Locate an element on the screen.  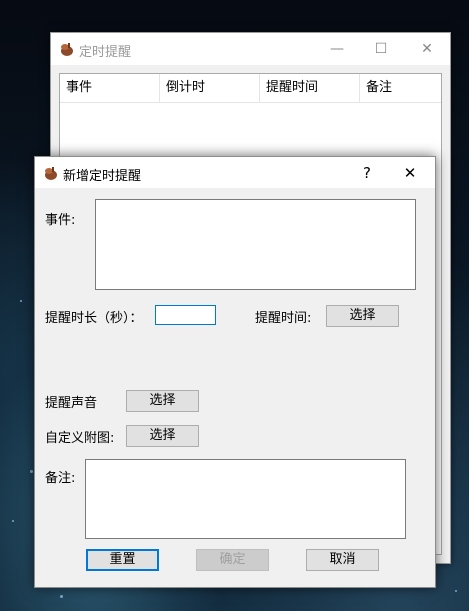
close-button: ✕ is located at coordinates (427, 49).